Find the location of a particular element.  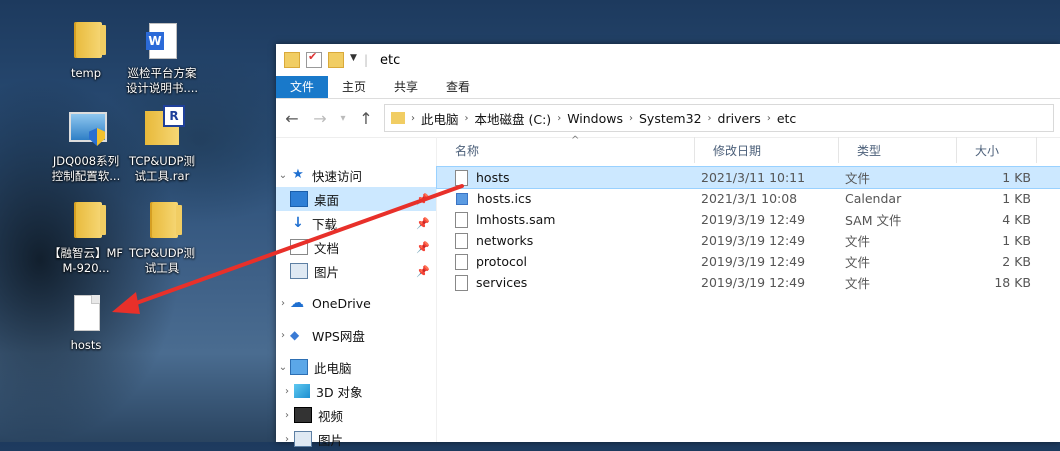

nav-documents: 文档 📌 is located at coordinates (356, 247).